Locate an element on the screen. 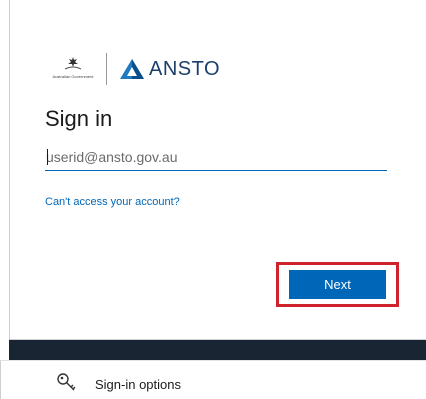 The height and width of the screenshot is (399, 426). key-icon is located at coordinates (66, 382).